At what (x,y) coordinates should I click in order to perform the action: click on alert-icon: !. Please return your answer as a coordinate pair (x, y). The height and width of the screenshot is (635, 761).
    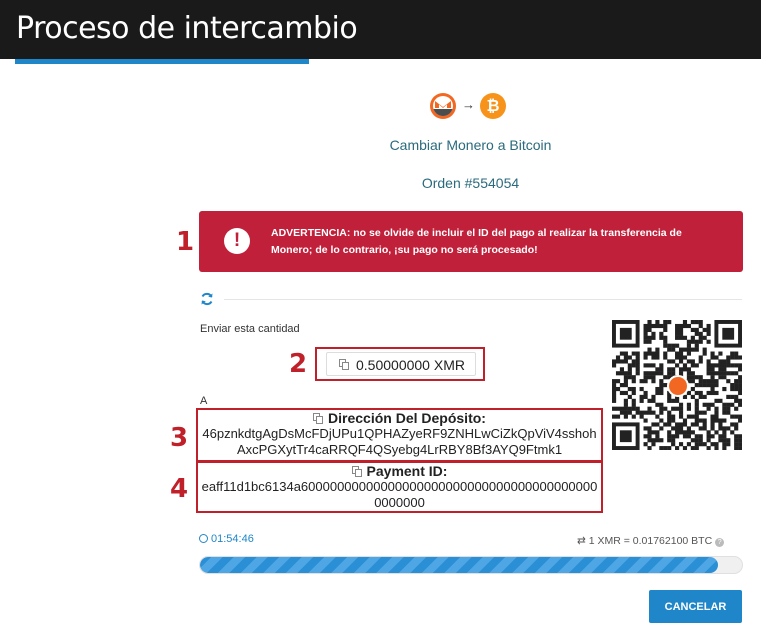
    Looking at the image, I should click on (237, 241).